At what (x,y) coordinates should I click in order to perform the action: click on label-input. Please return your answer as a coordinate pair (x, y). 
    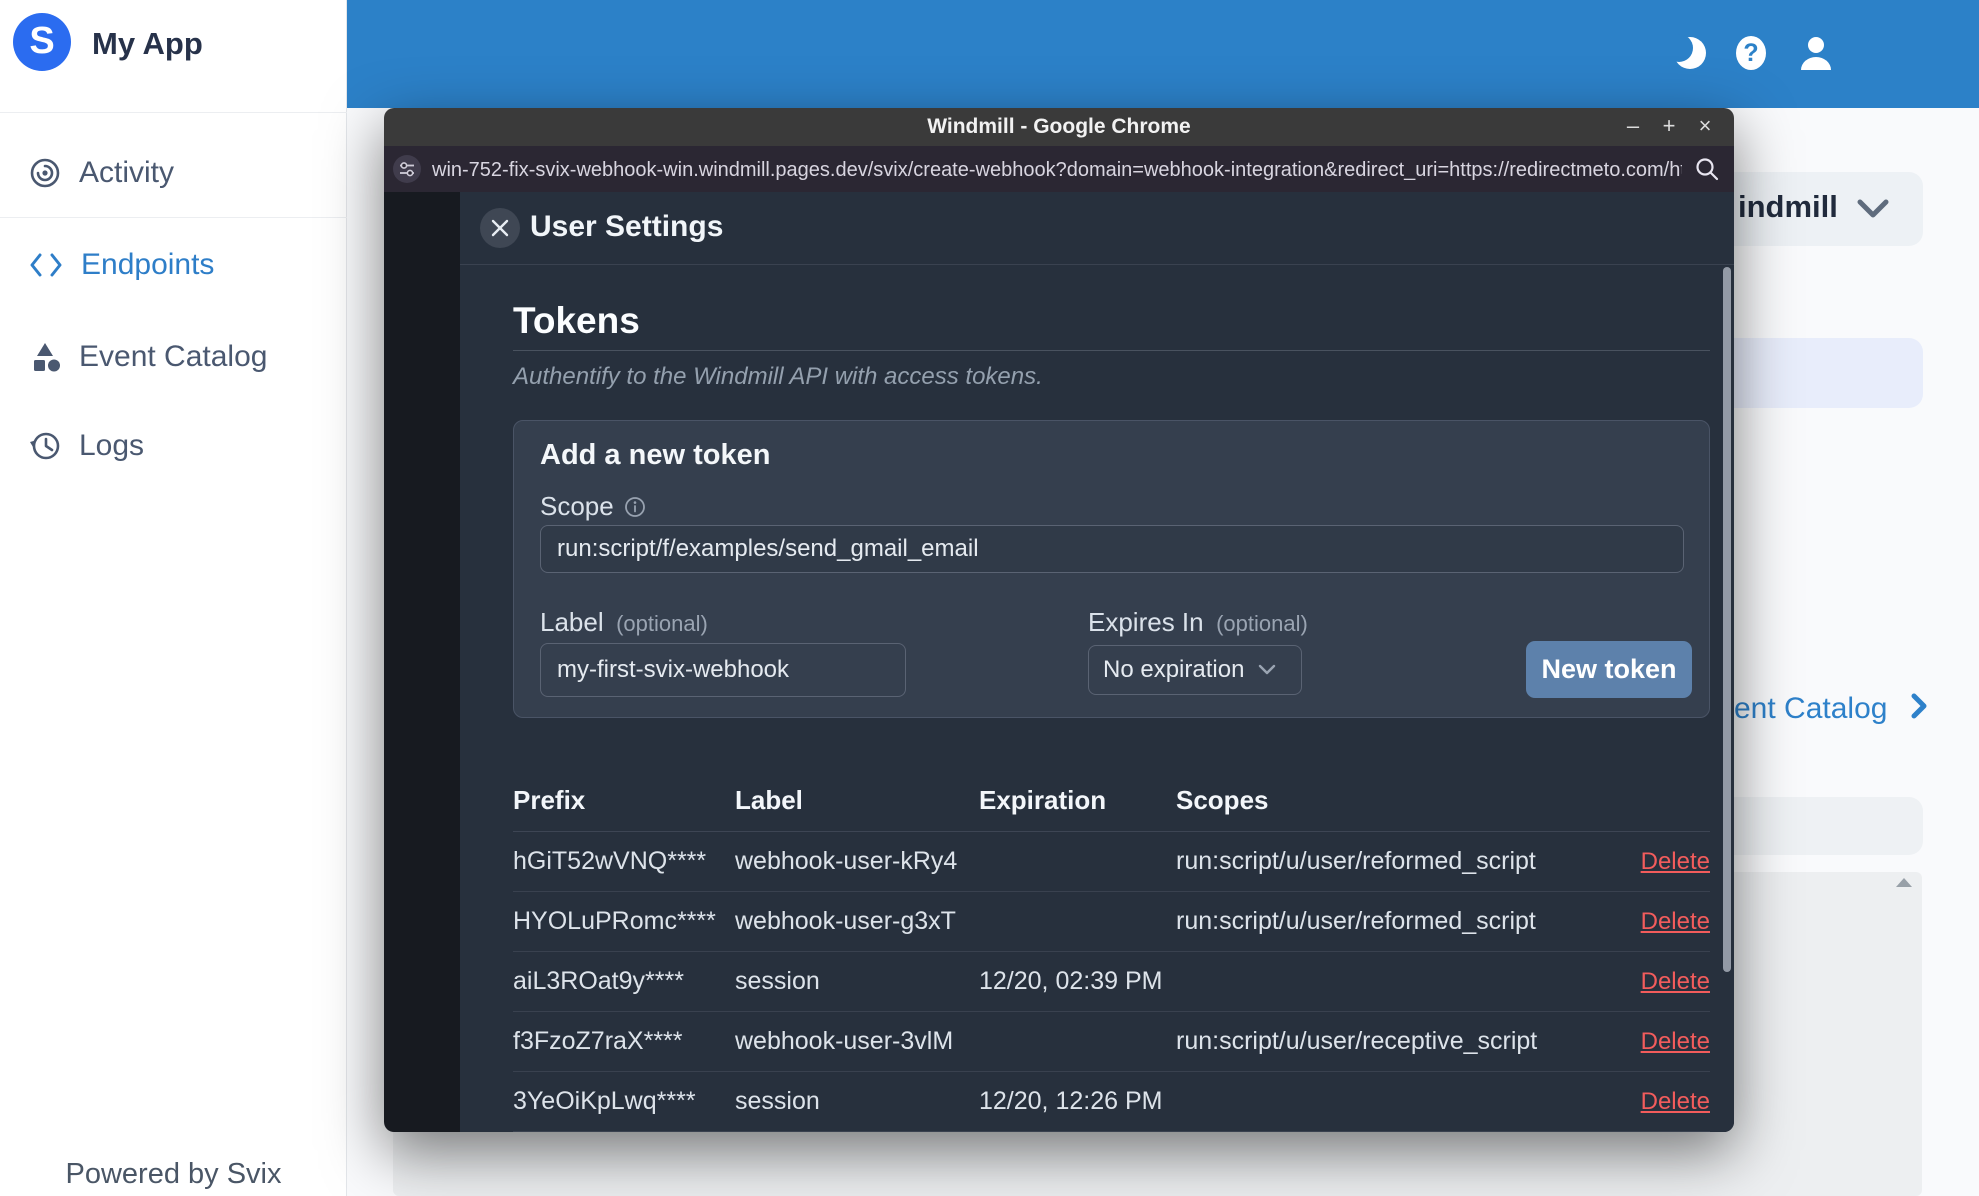
    Looking at the image, I should click on (723, 670).